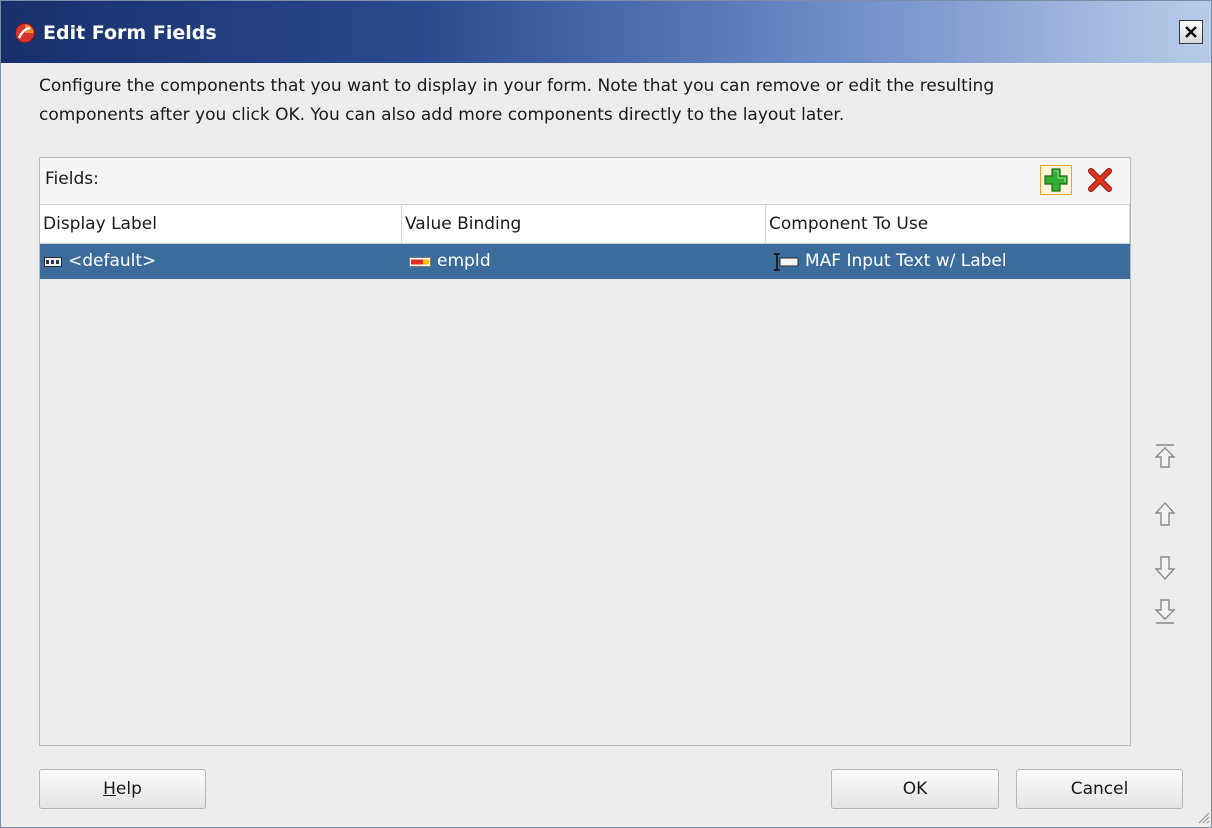 This screenshot has width=1212, height=828. What do you see at coordinates (585, 261) in the screenshot?
I see `table-row: <default> empId MAF Input Text w/ Label` at bounding box center [585, 261].